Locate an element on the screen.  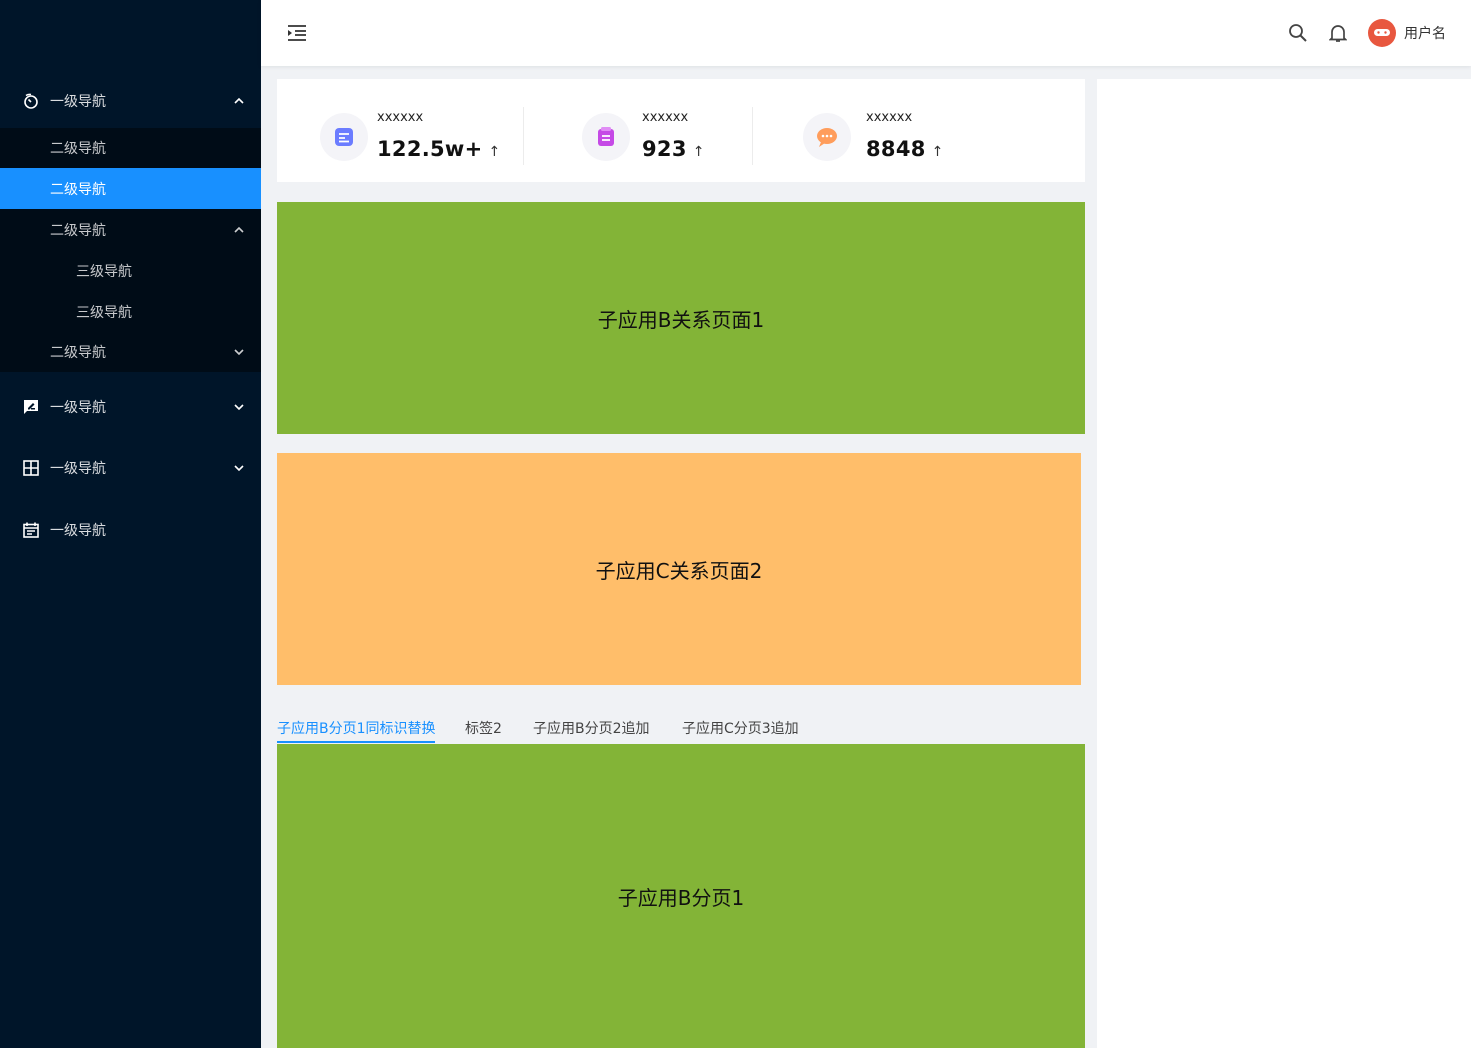
stat-label-3: xxxxxx is located at coordinates (889, 117).